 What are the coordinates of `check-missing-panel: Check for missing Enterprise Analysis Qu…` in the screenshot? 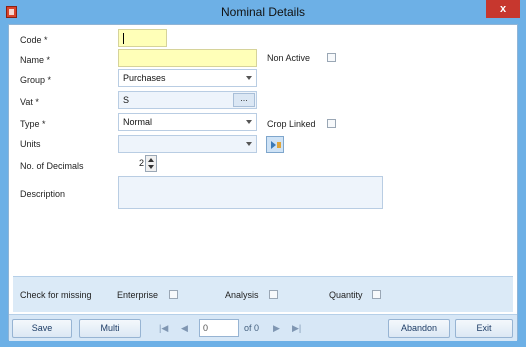 It's located at (263, 294).